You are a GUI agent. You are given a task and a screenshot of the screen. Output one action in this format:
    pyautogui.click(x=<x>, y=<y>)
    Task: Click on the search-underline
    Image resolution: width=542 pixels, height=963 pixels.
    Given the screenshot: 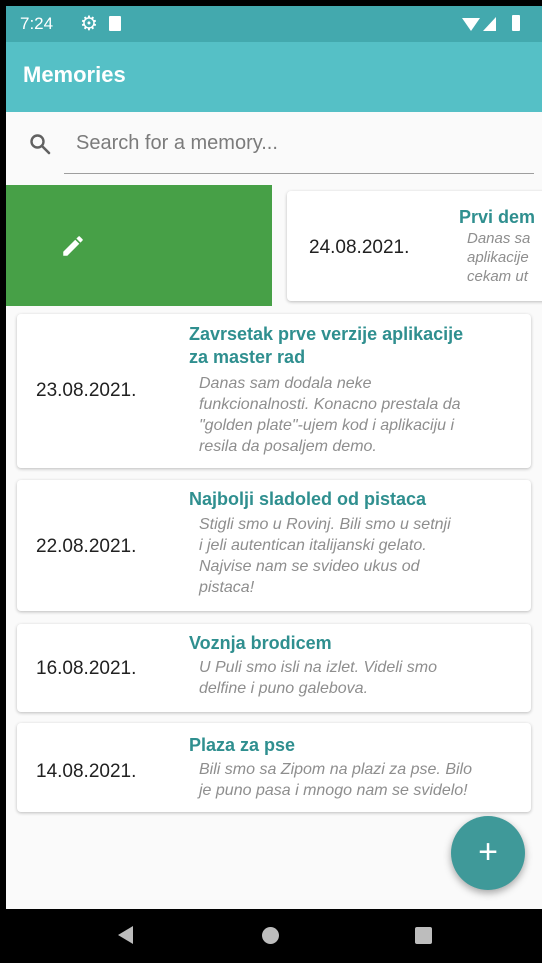 What is the action you would take?
    pyautogui.click(x=299, y=173)
    